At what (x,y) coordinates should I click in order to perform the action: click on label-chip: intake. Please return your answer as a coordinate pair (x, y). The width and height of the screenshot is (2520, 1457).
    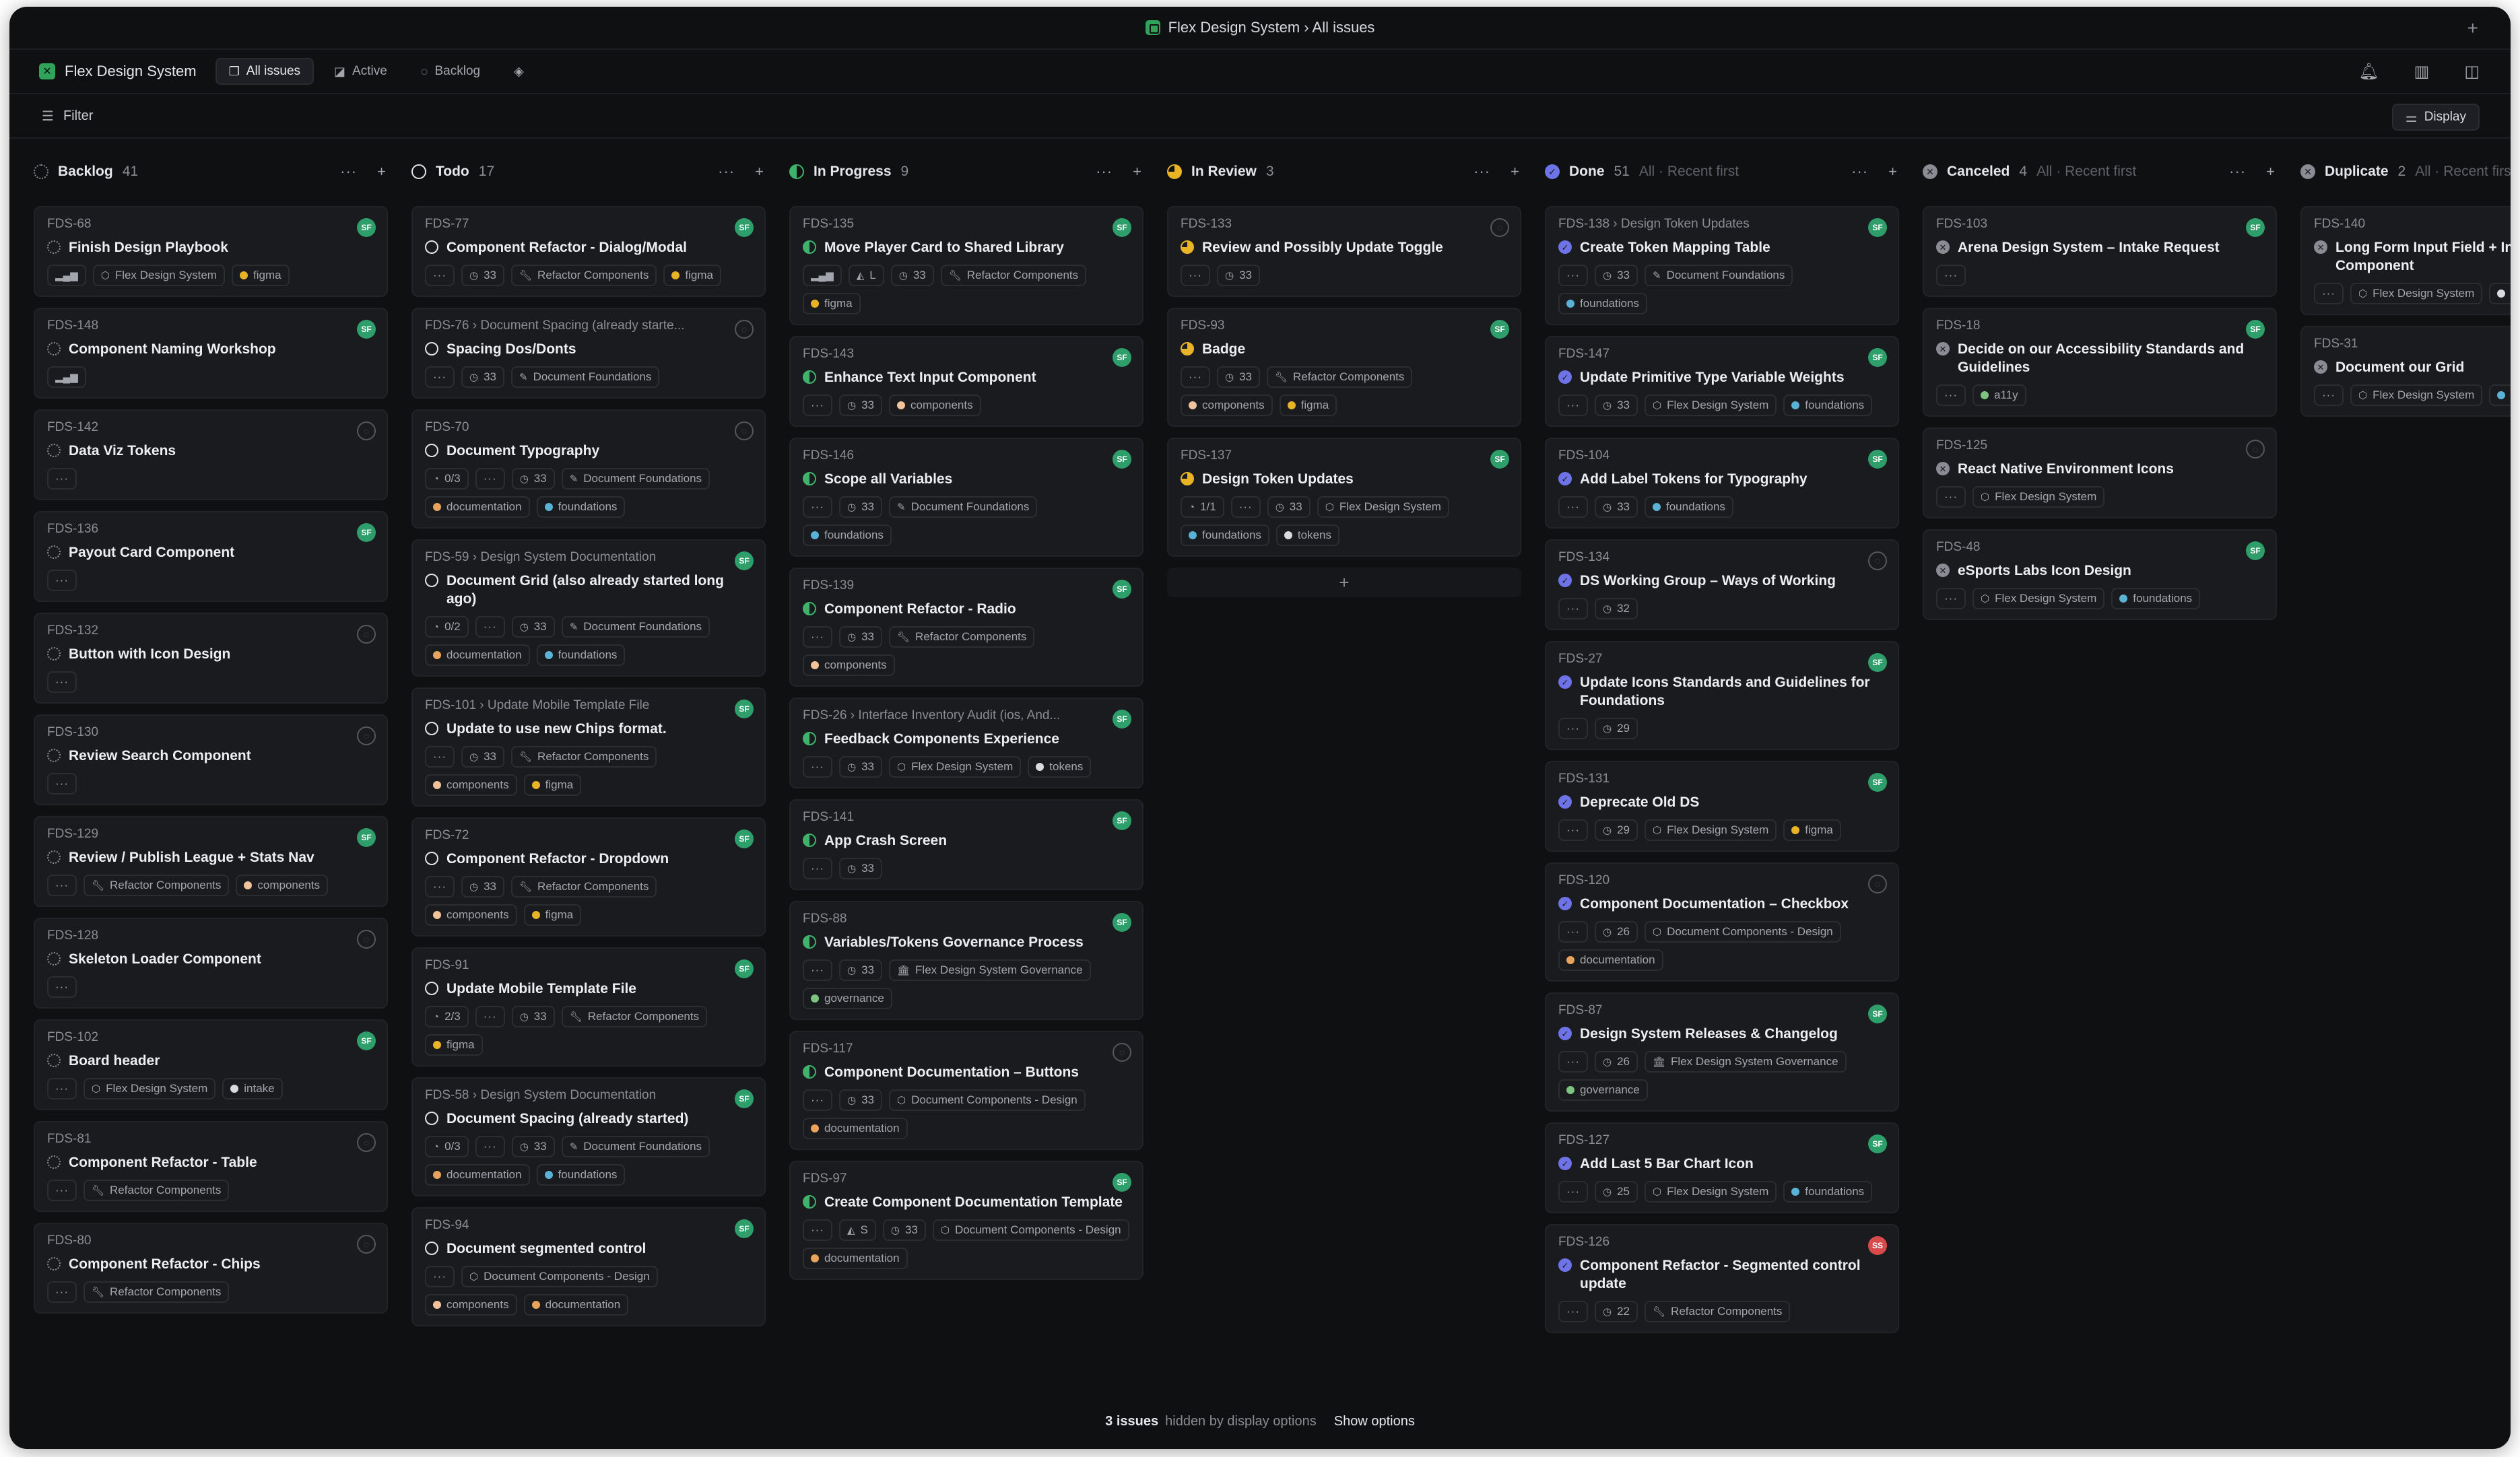
    Looking at the image, I should click on (2500, 293).